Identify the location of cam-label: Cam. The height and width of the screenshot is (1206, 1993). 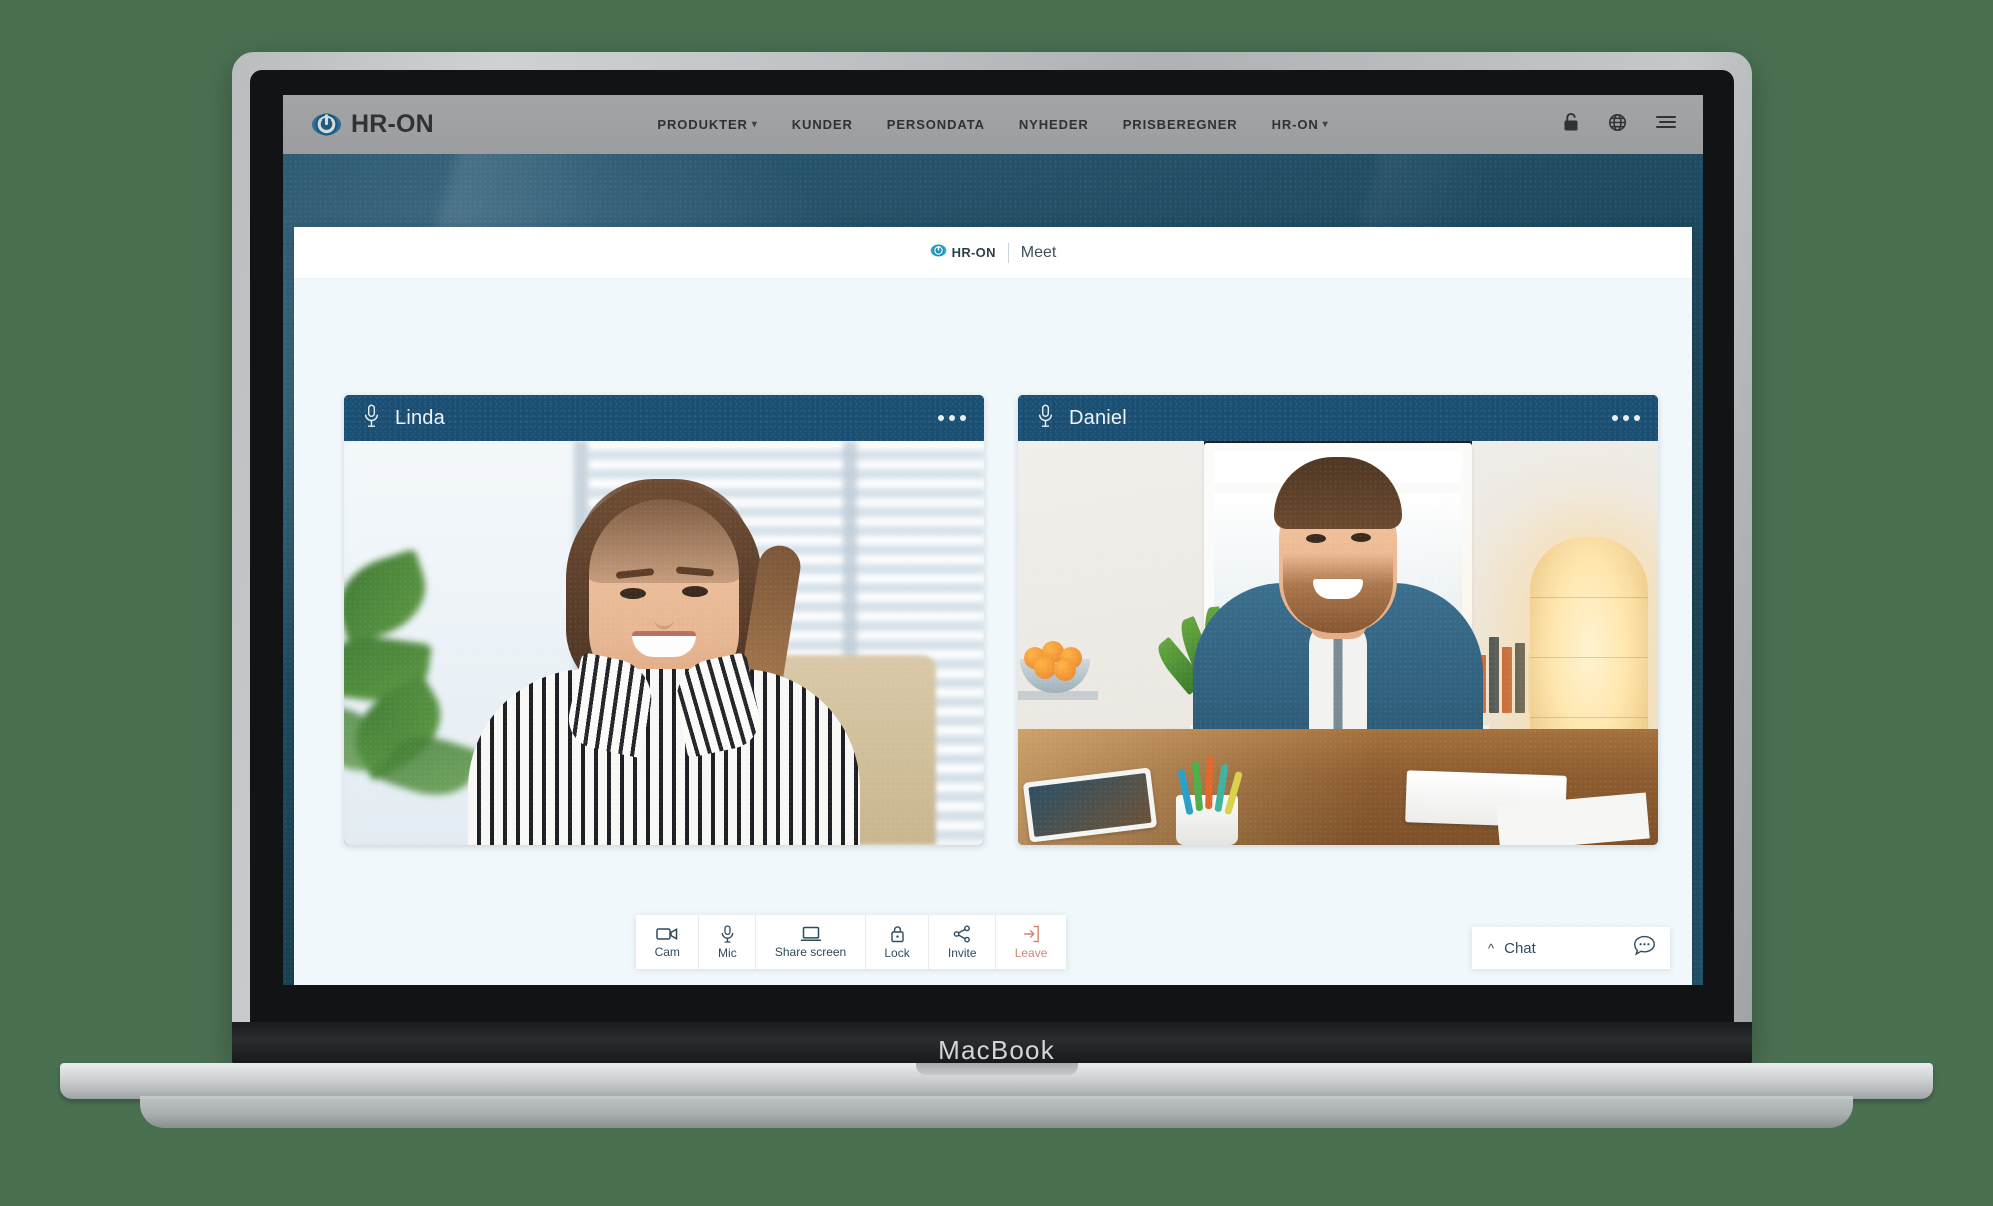
(667, 951).